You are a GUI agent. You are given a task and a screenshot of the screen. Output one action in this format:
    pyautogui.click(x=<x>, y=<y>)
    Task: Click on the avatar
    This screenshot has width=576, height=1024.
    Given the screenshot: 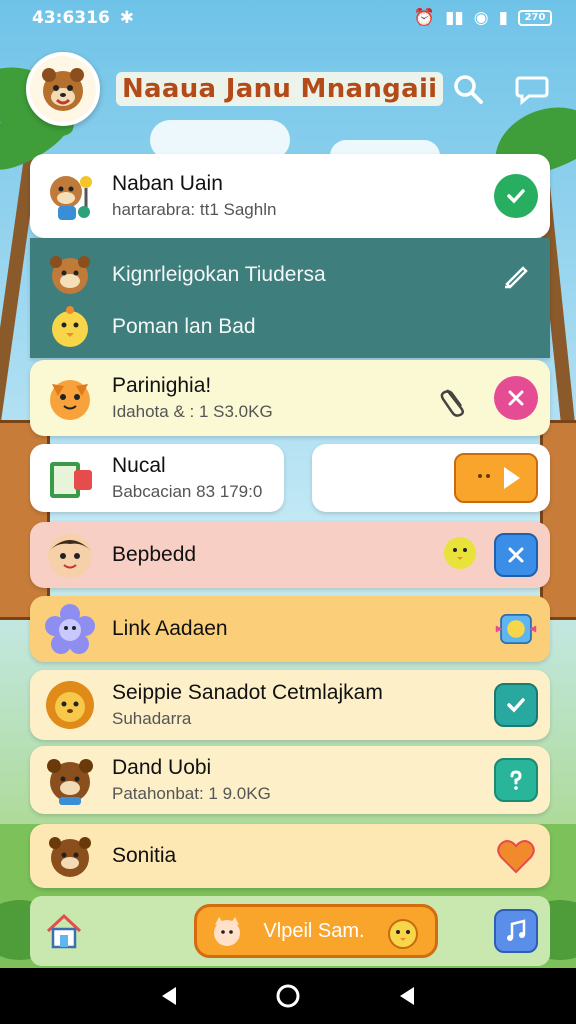 What is the action you would take?
    pyautogui.click(x=63, y=89)
    